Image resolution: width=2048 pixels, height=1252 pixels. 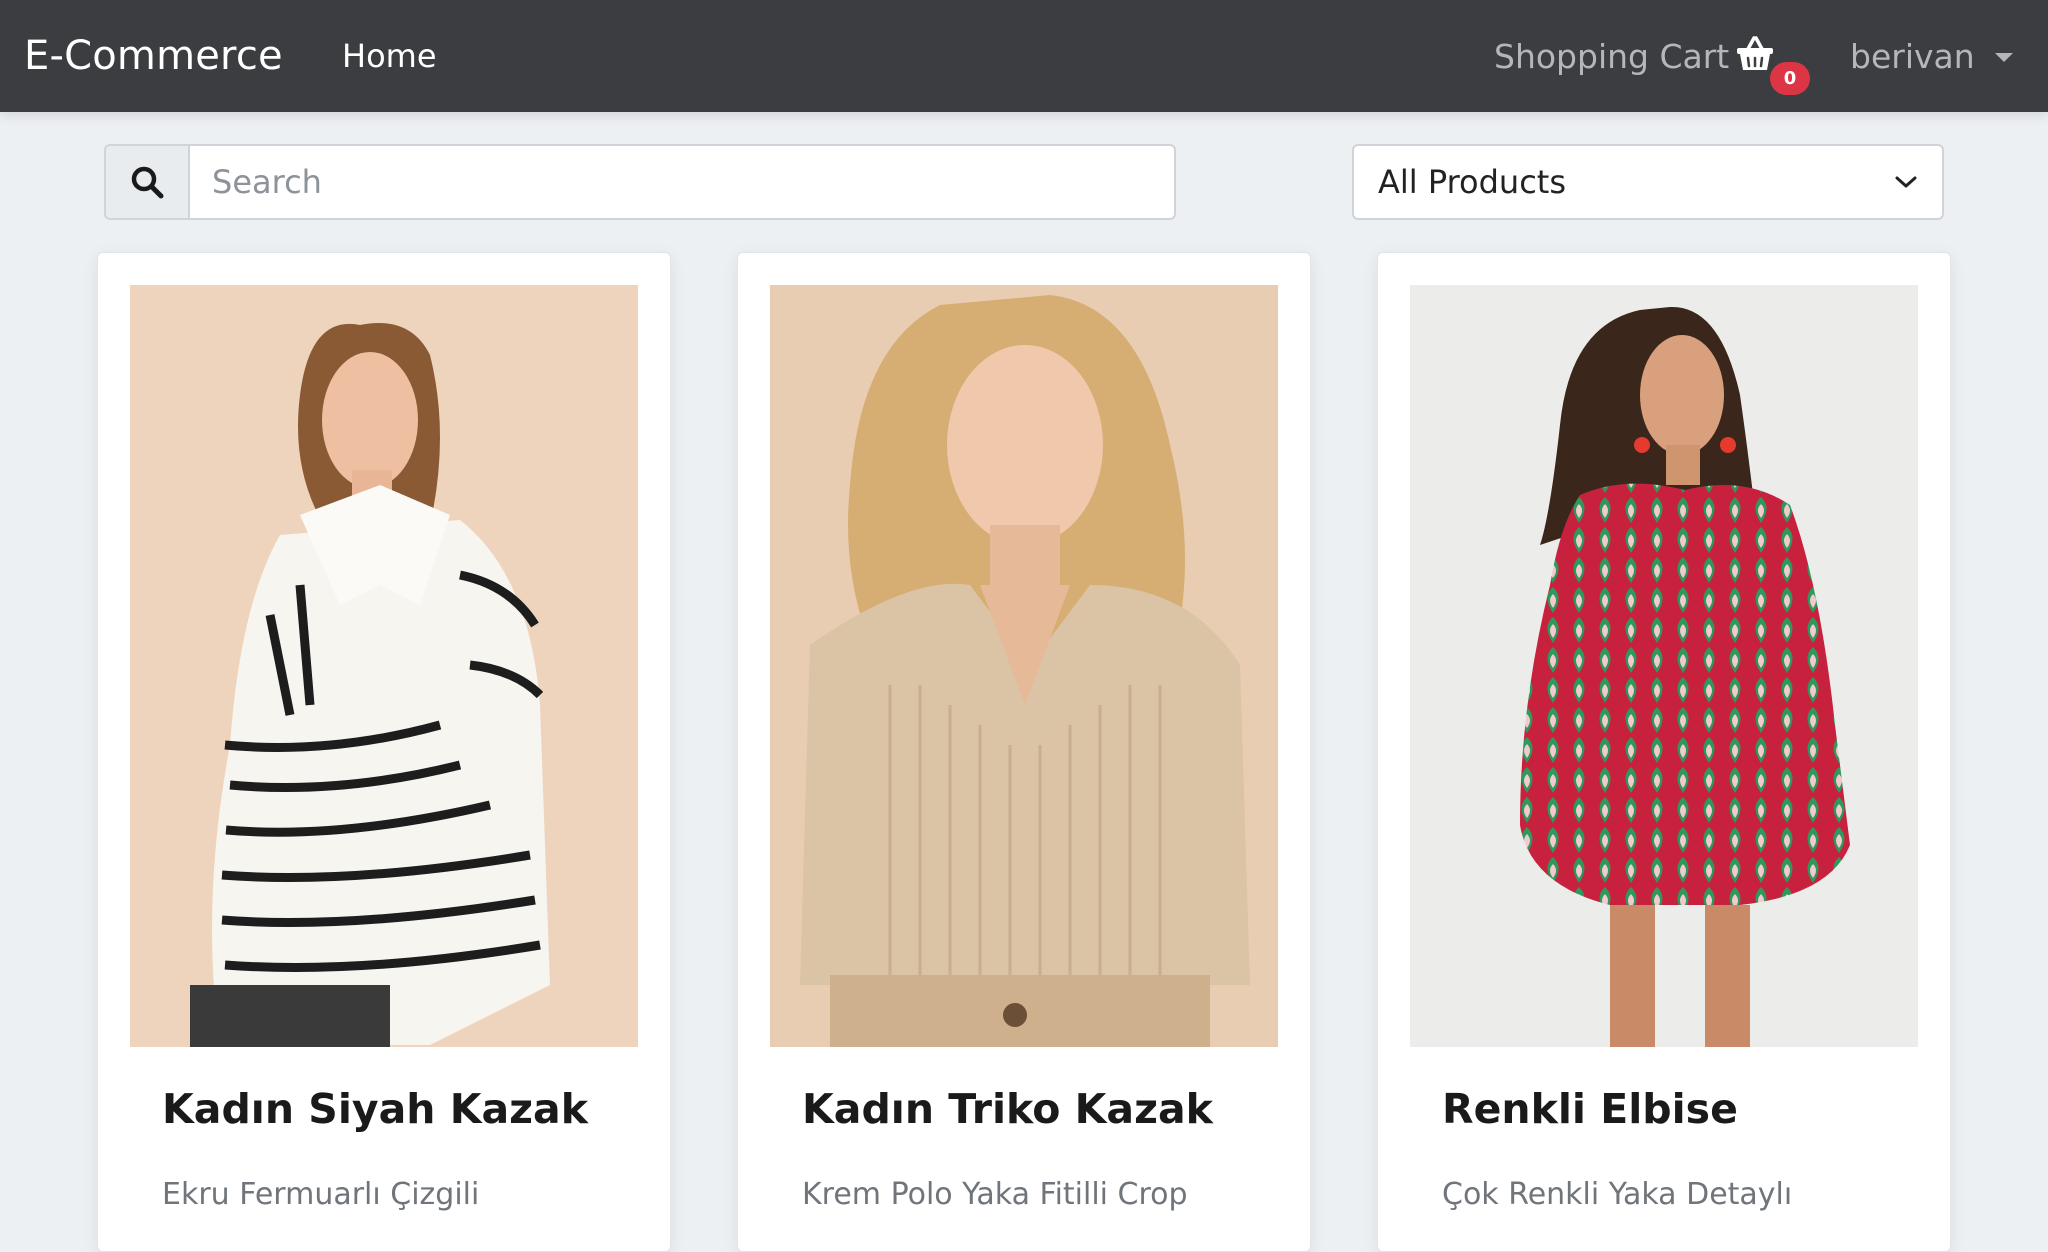 What do you see at coordinates (321, 1194) in the screenshot?
I see `product-description: Ekru Fermuarlı Çizgili` at bounding box center [321, 1194].